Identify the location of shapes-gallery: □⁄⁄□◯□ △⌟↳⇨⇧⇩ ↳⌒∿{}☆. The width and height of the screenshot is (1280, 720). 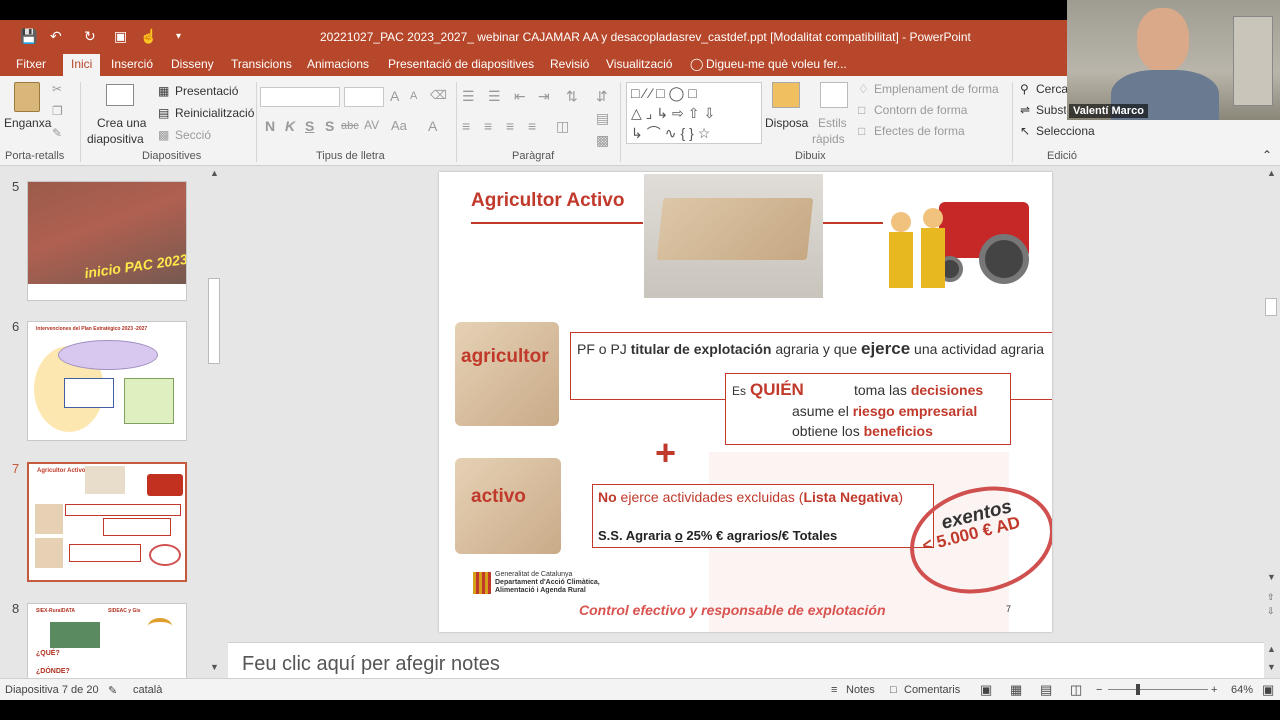
(694, 113).